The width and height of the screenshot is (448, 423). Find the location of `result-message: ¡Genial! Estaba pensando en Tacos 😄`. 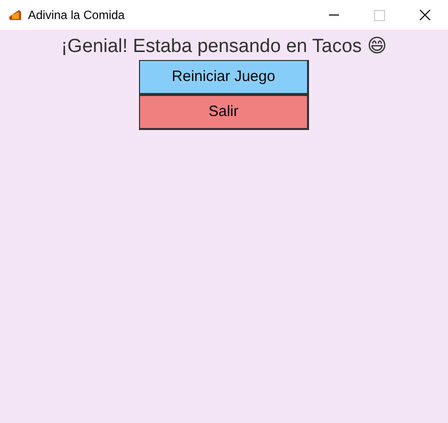

result-message: ¡Genial! Estaba pensando en Tacos 😄 is located at coordinates (224, 47).